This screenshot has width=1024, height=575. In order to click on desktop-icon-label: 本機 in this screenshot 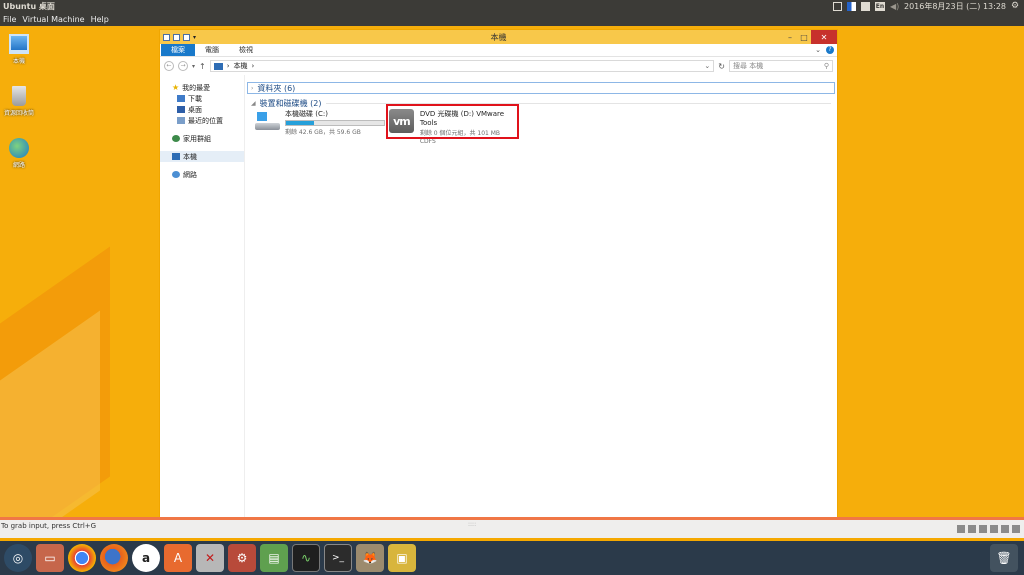, I will do `click(18, 61)`.